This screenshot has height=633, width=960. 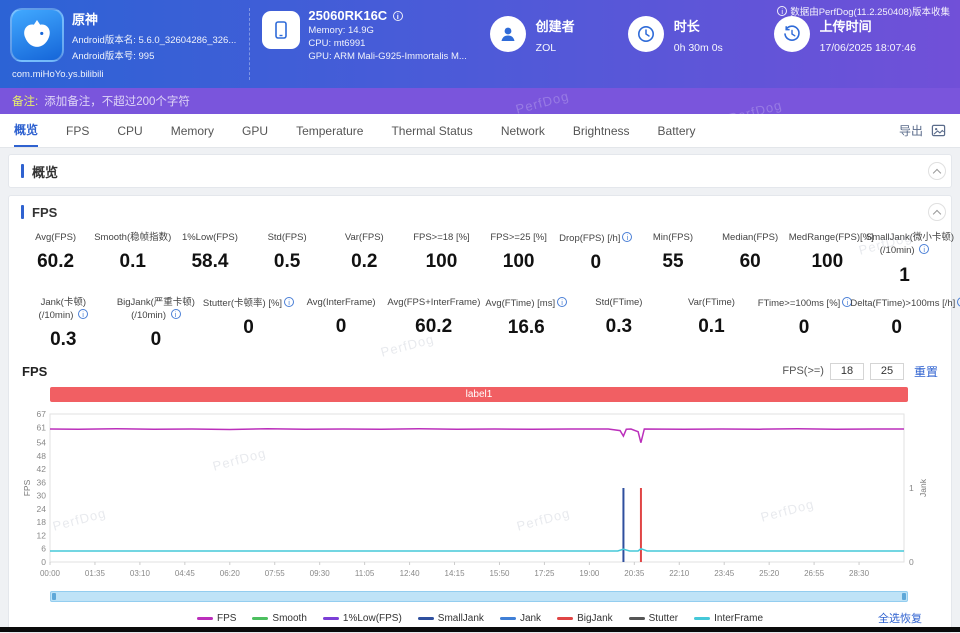 What do you see at coordinates (687, 44) in the screenshot?
I see `duration-block: 时长 0h 30m 0s` at bounding box center [687, 44].